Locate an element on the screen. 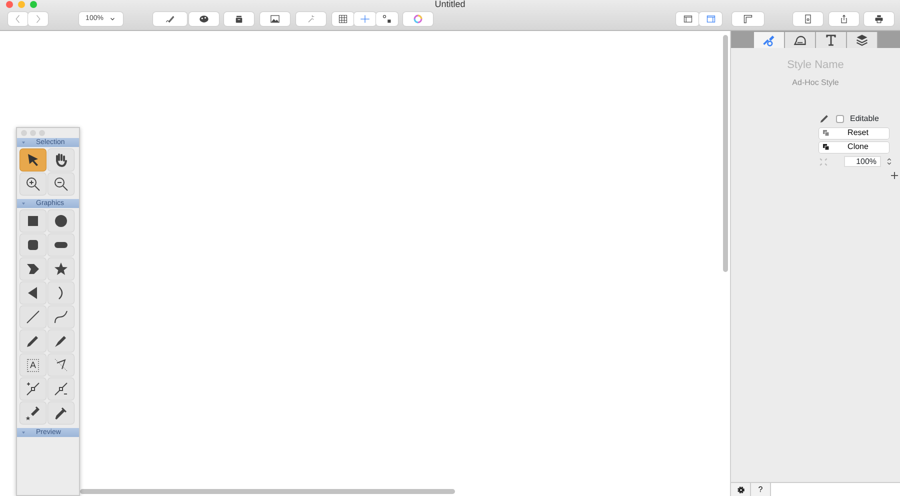 The height and width of the screenshot is (496, 900). snap-button is located at coordinates (387, 19).